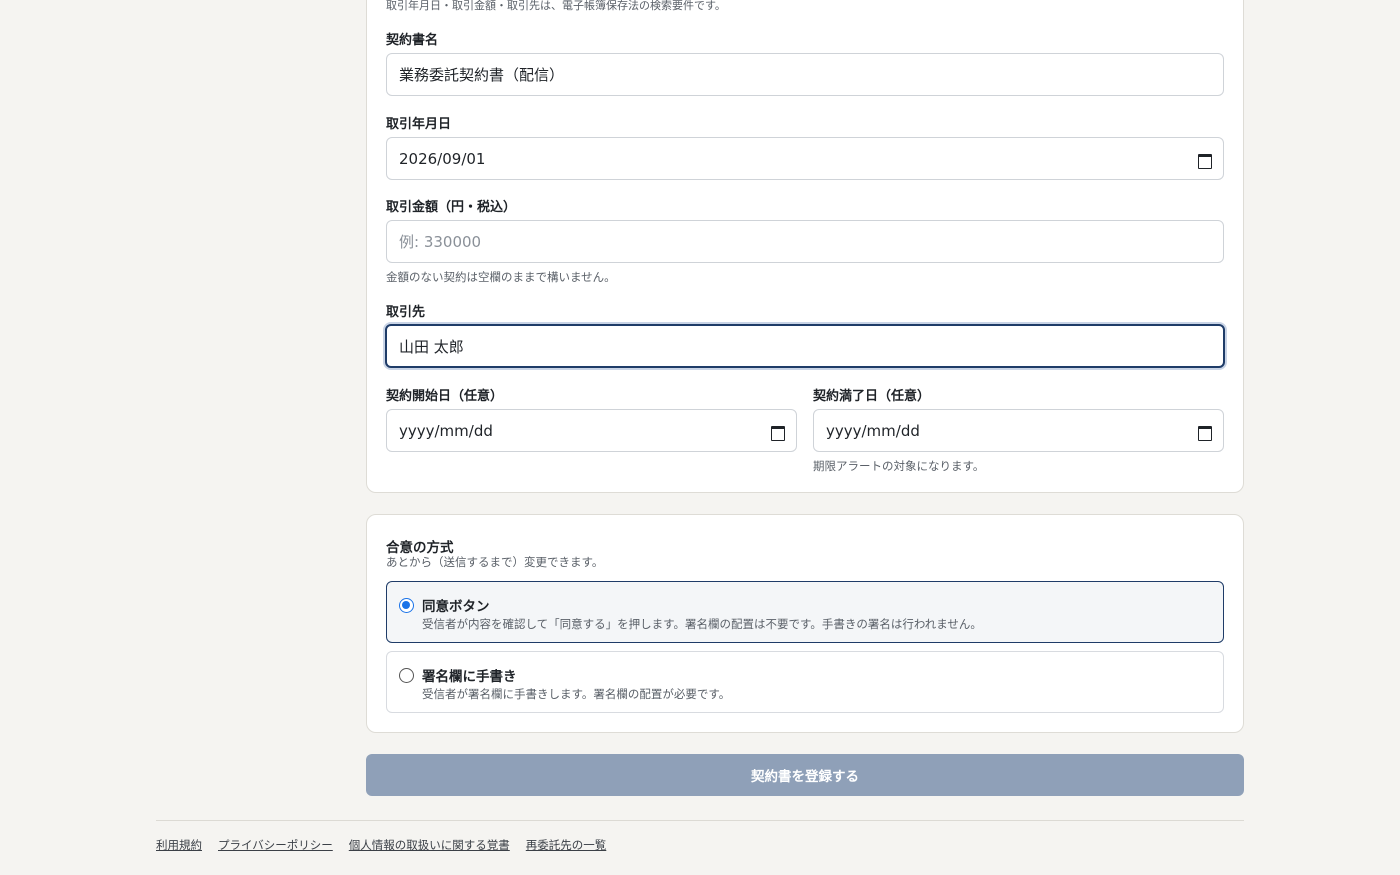  Describe the element at coordinates (805, 682) in the screenshot. I see `consent-option-handwritten-signature: 署名欄に手書き 受信者が署名欄に手書きします。署名欄の配置が必要です。` at that location.